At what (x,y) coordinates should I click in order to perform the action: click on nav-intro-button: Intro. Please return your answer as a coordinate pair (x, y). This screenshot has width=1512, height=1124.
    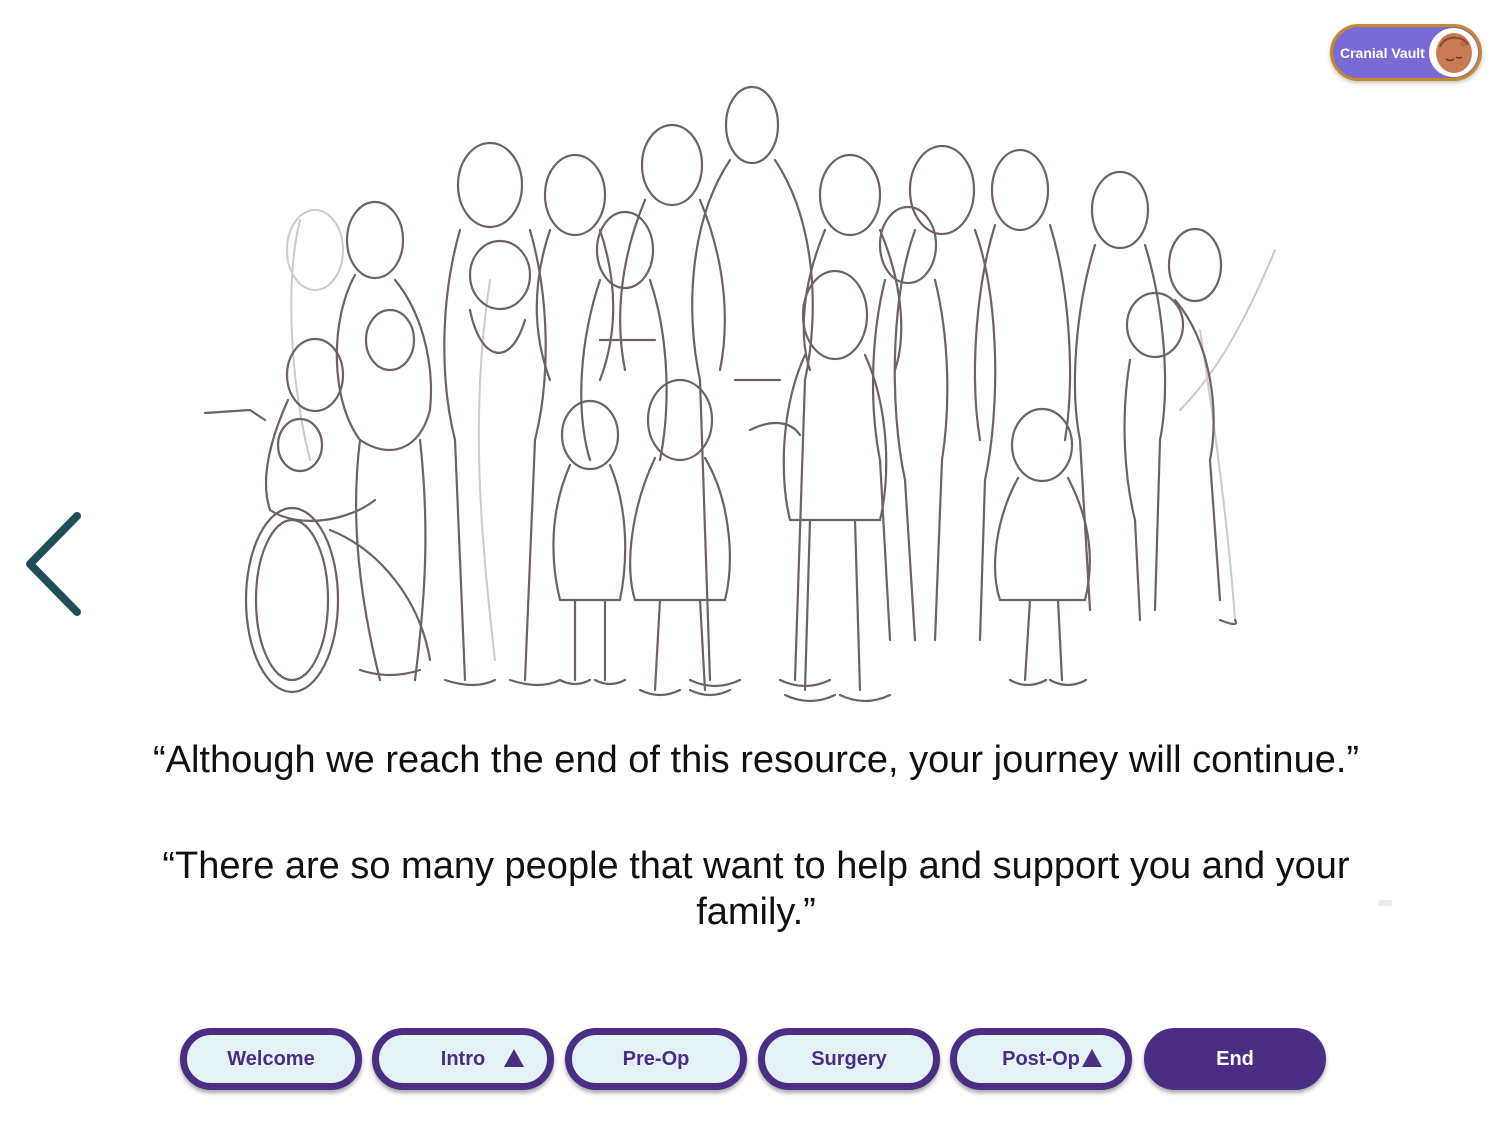
    Looking at the image, I should click on (463, 1059).